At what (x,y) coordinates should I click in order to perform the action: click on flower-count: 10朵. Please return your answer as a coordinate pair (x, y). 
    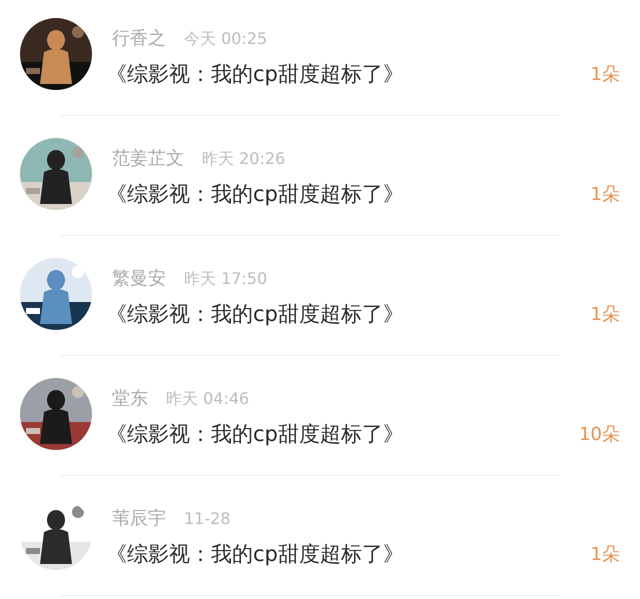
    Looking at the image, I should click on (599, 434).